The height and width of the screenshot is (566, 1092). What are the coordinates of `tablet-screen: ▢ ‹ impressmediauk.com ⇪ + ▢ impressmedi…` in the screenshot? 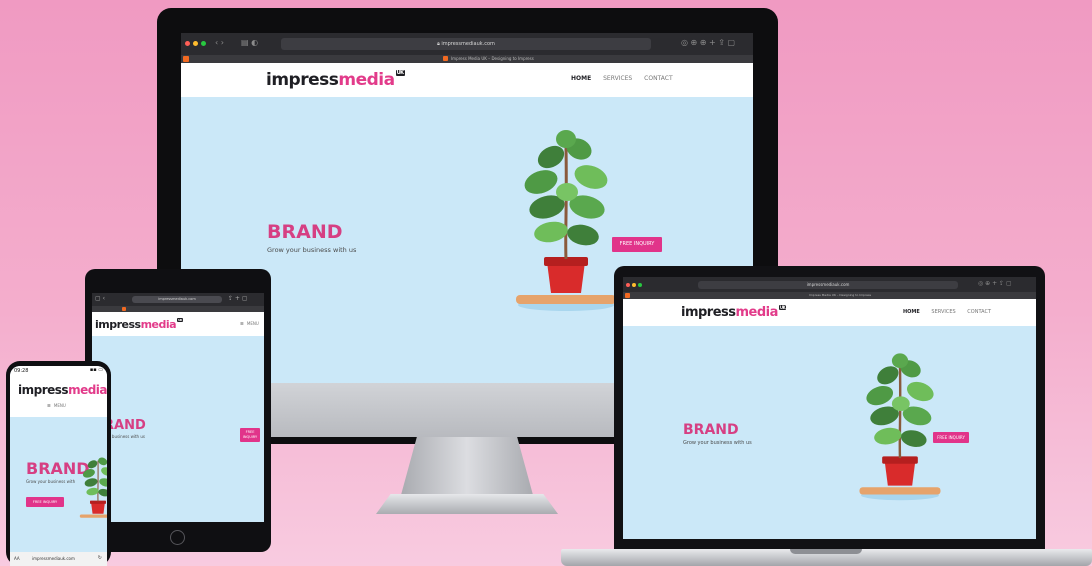 It's located at (178, 407).